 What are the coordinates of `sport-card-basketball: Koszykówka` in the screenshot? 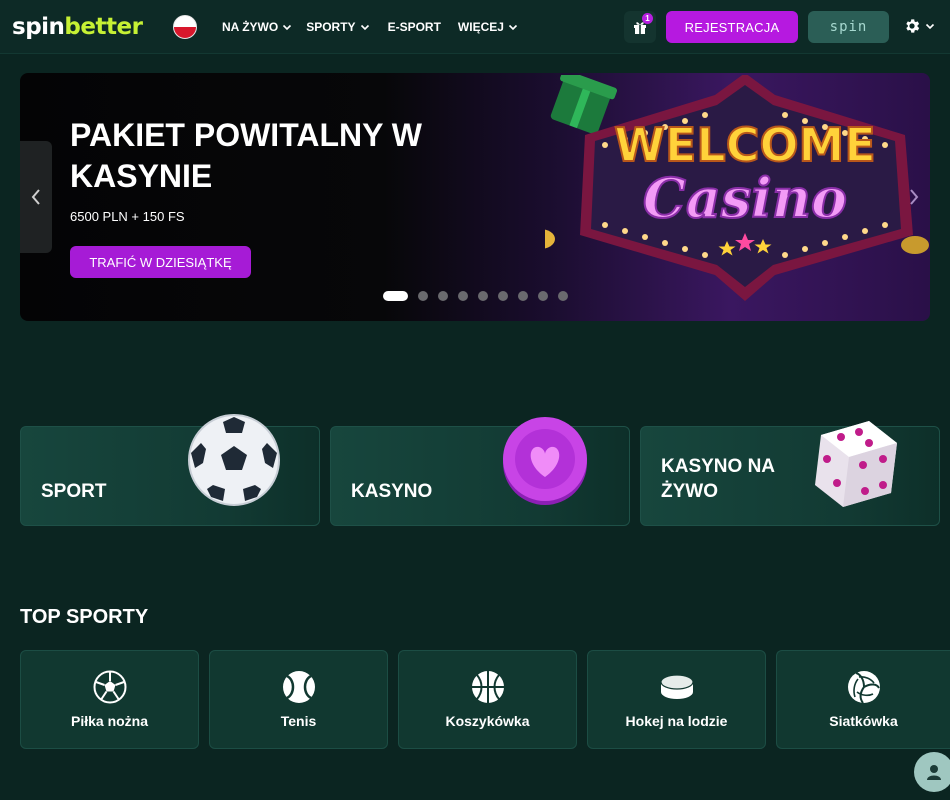 It's located at (487, 699).